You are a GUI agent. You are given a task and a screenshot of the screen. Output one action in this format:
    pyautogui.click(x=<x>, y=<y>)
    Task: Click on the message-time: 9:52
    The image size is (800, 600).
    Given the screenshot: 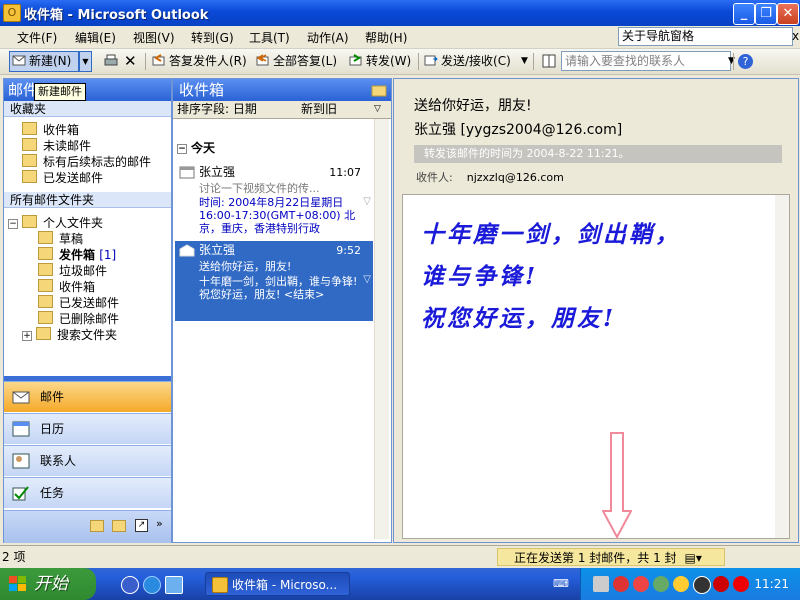 What is the action you would take?
    pyautogui.click(x=348, y=250)
    